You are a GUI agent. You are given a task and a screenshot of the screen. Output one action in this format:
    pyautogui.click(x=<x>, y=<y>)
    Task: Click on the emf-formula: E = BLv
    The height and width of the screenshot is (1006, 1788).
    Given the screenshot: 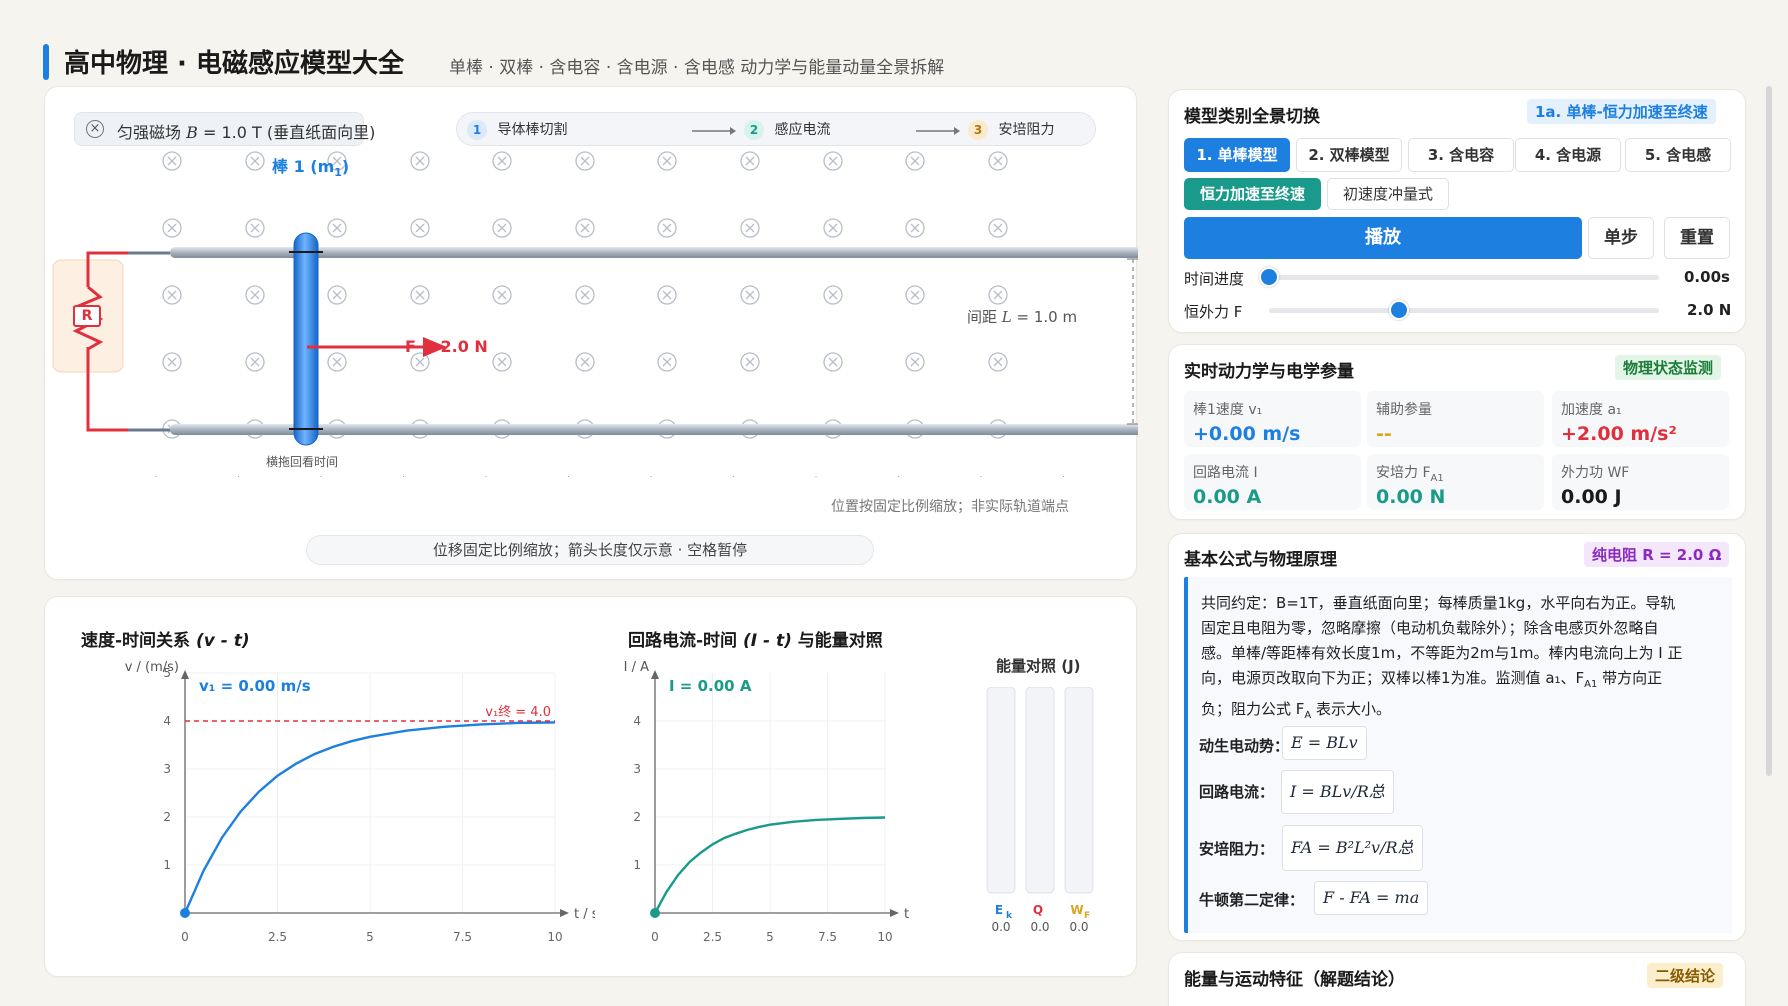 What is the action you would take?
    pyautogui.click(x=1324, y=743)
    